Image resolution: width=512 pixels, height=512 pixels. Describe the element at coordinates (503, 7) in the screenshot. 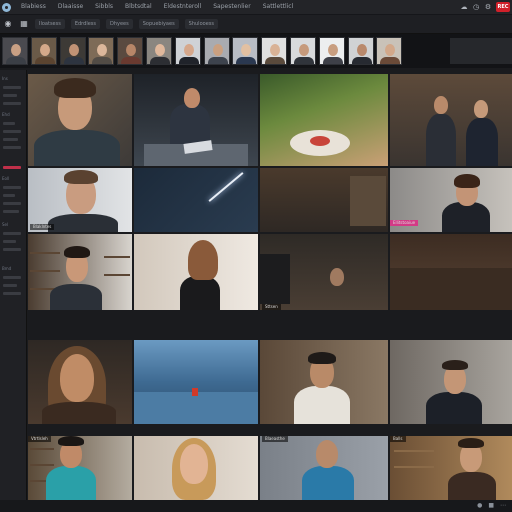

I see `record-button: REC` at that location.